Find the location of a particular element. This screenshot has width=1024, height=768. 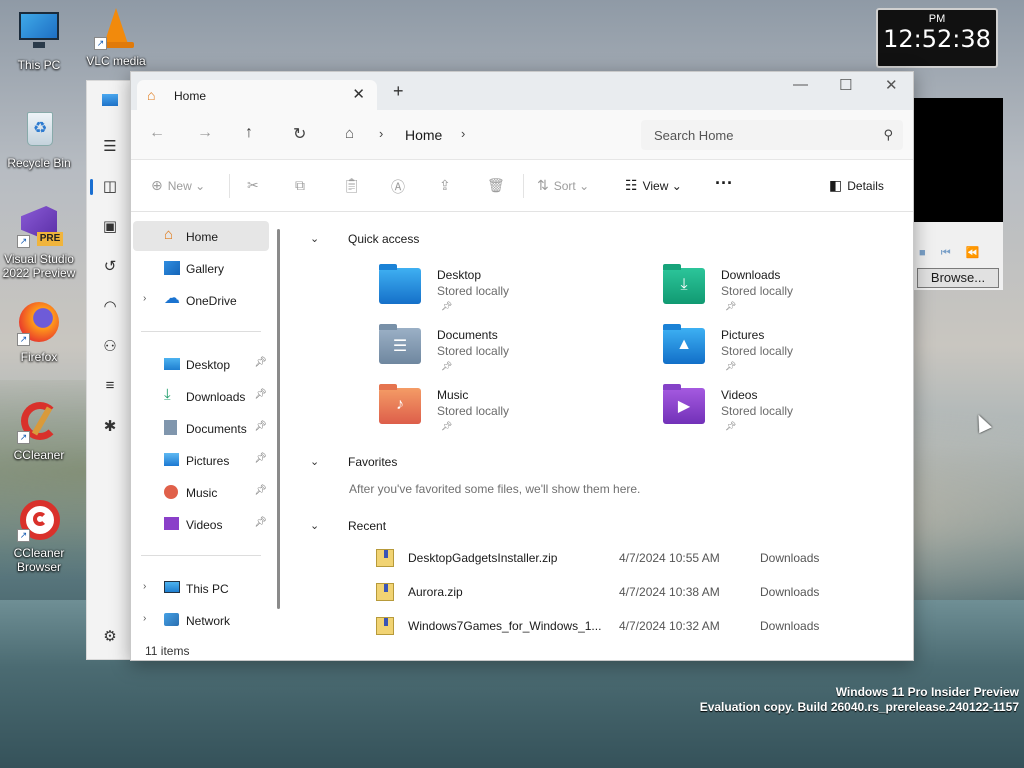

recent-file-row: Aurora.zip 4/7/2024 10:38 AM Downloads is located at coordinates (606, 593).